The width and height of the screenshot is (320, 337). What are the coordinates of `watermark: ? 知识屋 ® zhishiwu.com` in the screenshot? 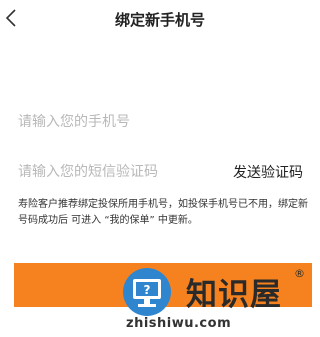 It's located at (220, 301).